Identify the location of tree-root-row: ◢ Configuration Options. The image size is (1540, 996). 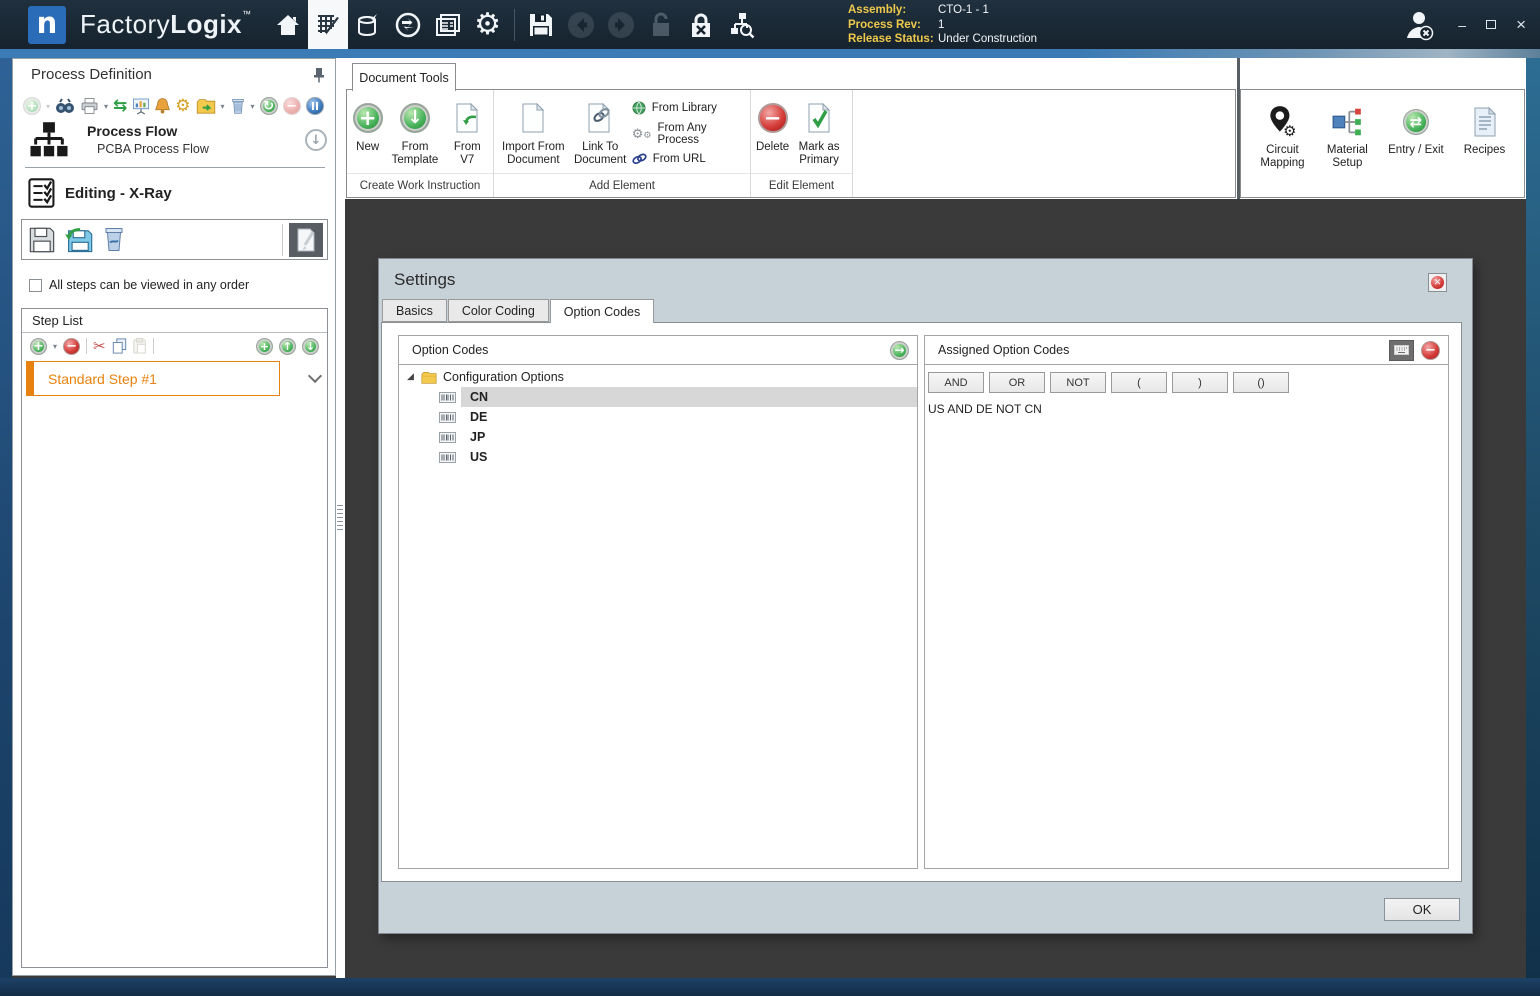
(658, 377).